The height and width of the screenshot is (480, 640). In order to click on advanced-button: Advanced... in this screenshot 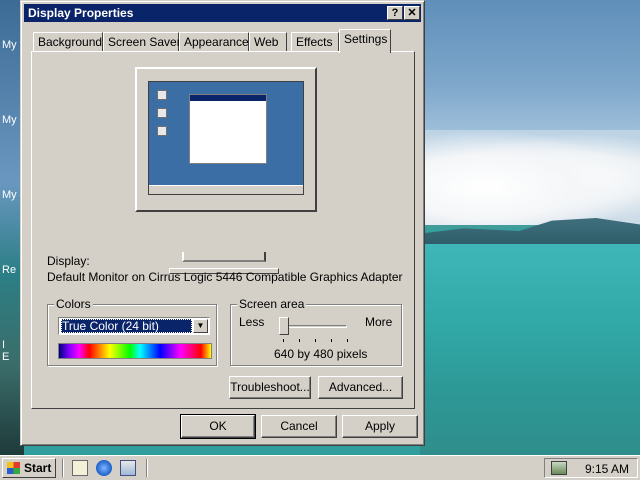, I will do `click(360, 387)`.